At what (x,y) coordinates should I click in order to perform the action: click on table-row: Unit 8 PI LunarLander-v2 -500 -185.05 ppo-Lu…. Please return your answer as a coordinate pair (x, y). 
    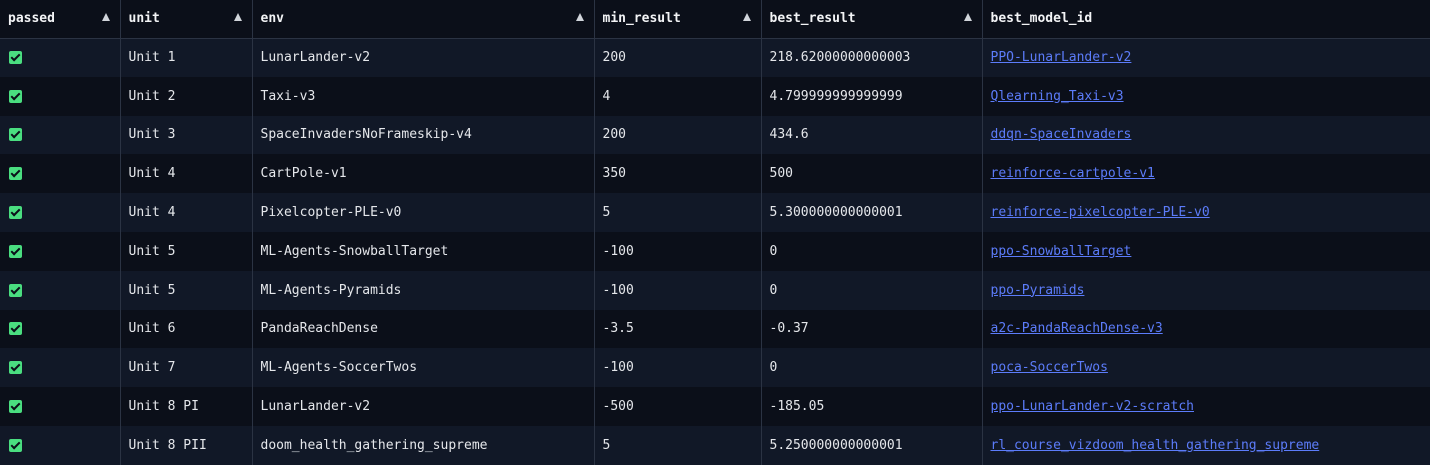
    Looking at the image, I should click on (715, 406).